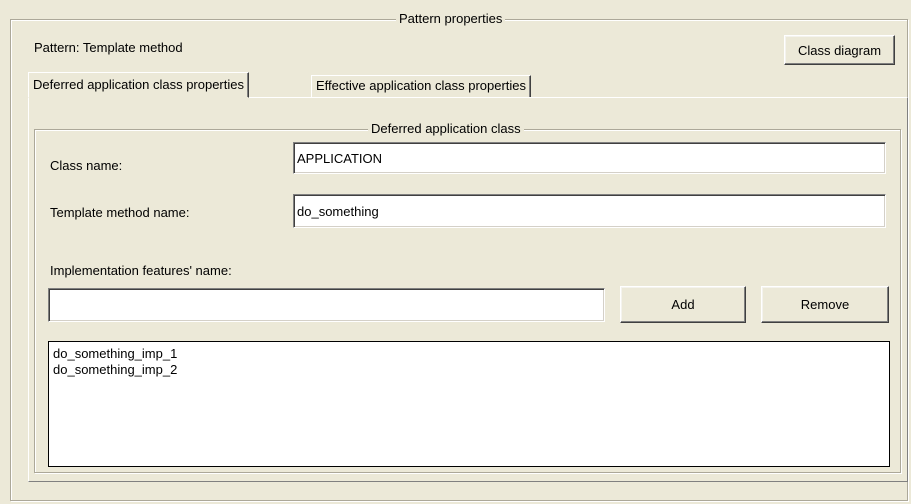 This screenshot has height=504, width=911. What do you see at coordinates (86, 165) in the screenshot?
I see `class-name-label: Class name:` at bounding box center [86, 165].